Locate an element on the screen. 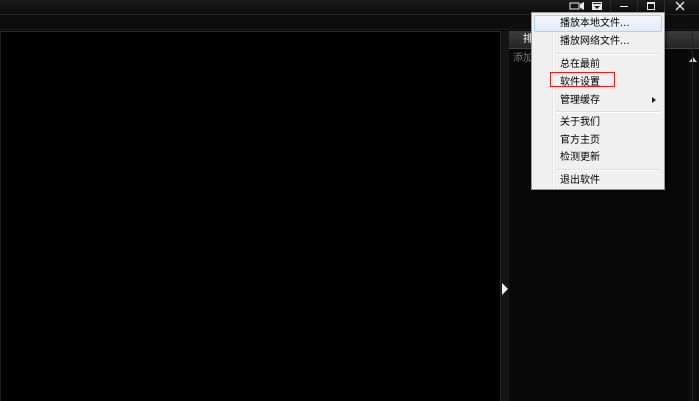  scroll-up-icon is located at coordinates (693, 59).